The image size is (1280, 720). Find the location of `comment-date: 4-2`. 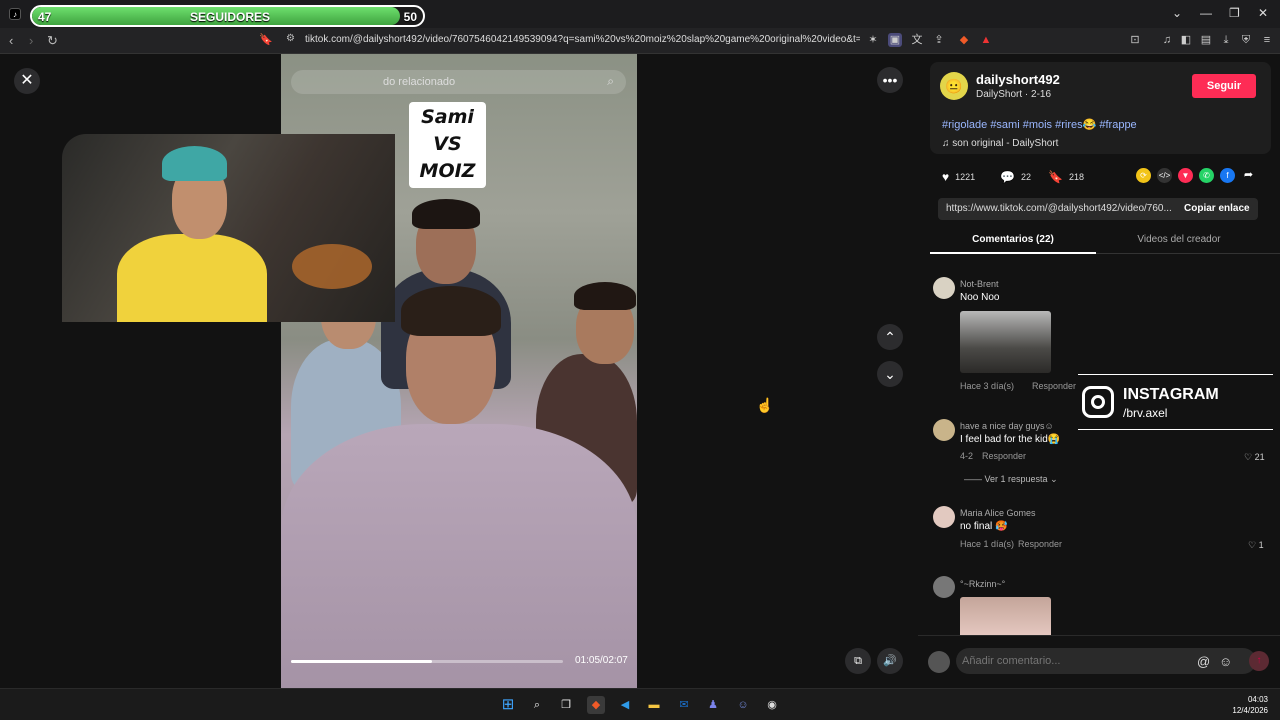

comment-date: 4-2 is located at coordinates (967, 456).